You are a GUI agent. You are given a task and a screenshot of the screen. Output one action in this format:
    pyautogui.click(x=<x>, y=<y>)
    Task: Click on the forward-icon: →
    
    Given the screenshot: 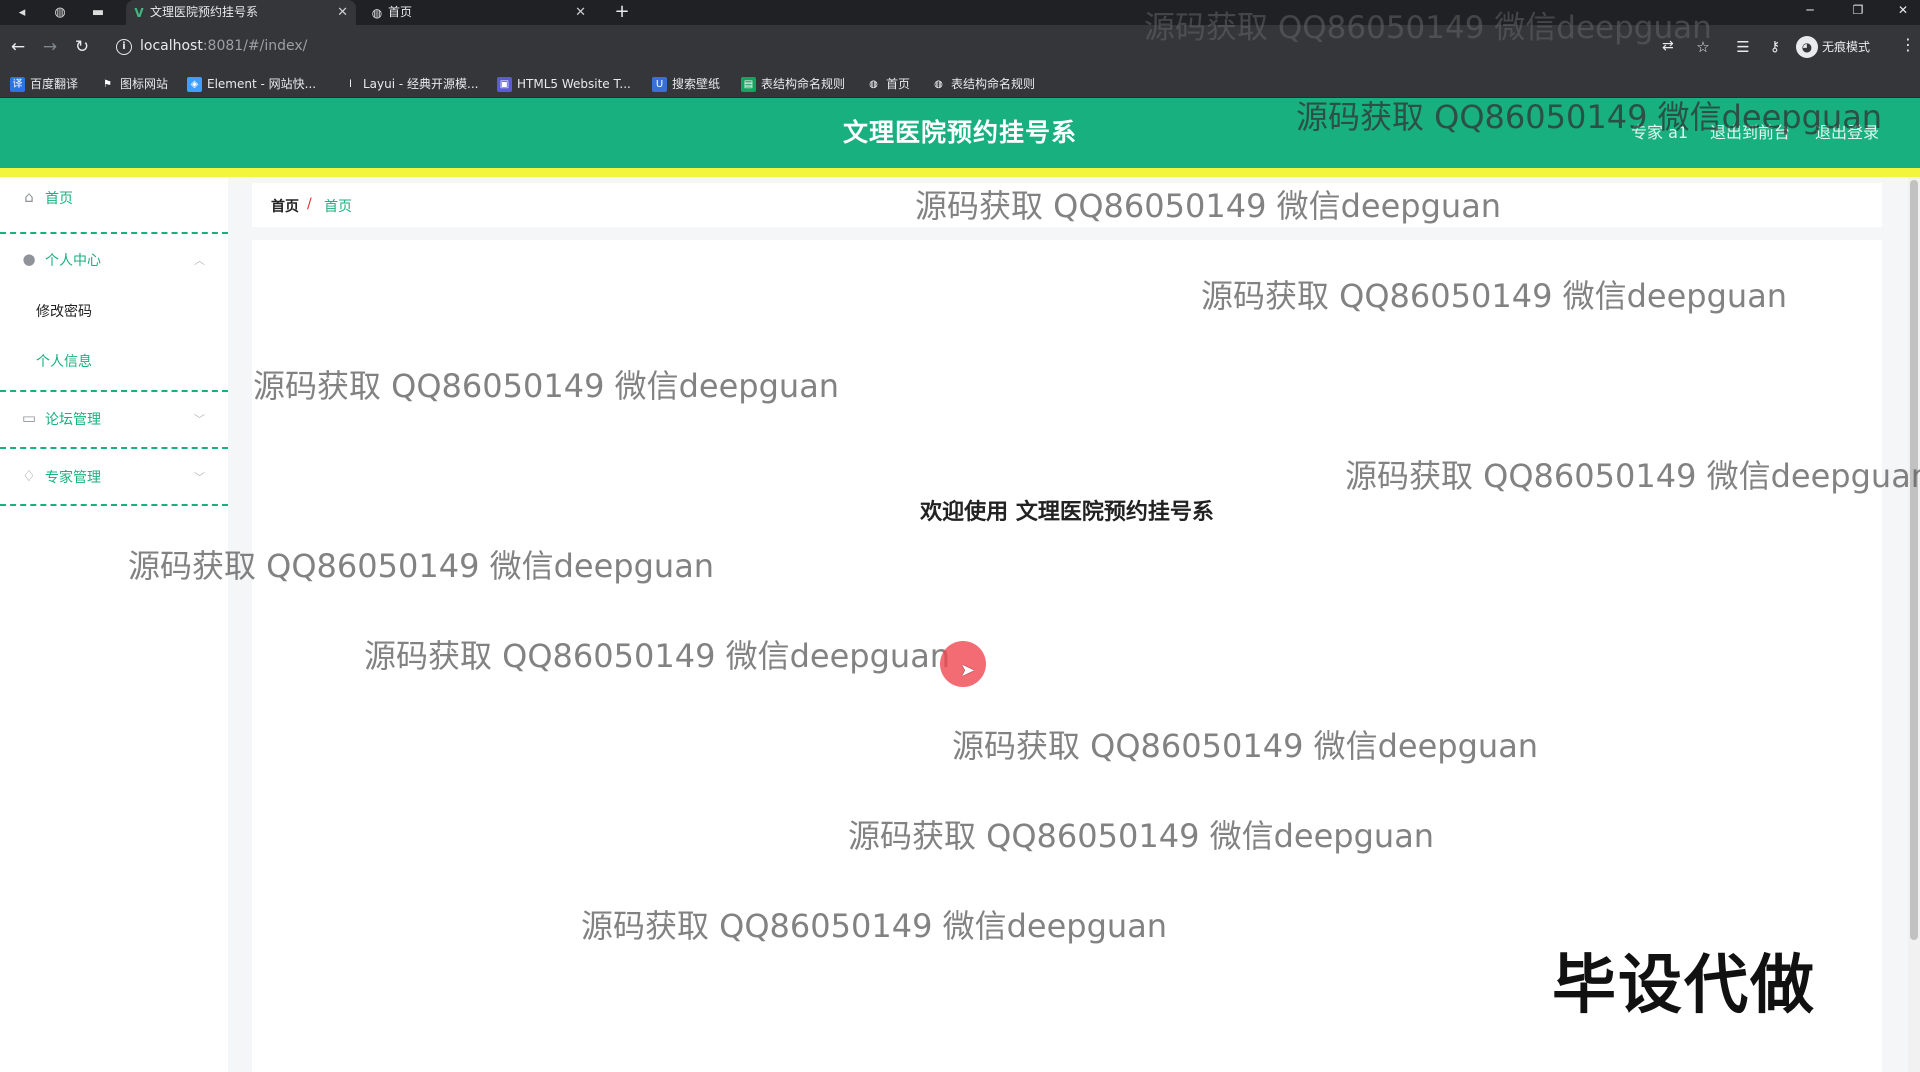 What is the action you would take?
    pyautogui.click(x=50, y=47)
    